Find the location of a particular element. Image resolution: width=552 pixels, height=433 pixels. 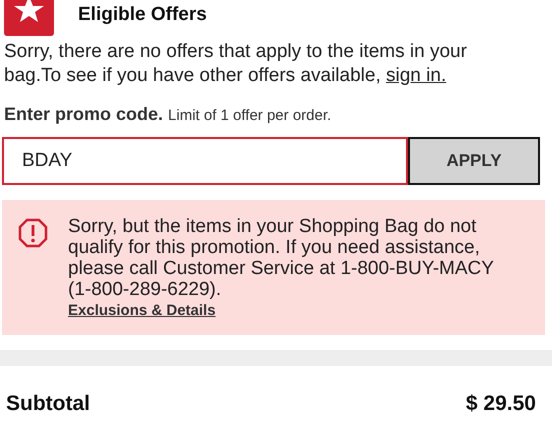

offers-title: Eligible Offers is located at coordinates (142, 15).